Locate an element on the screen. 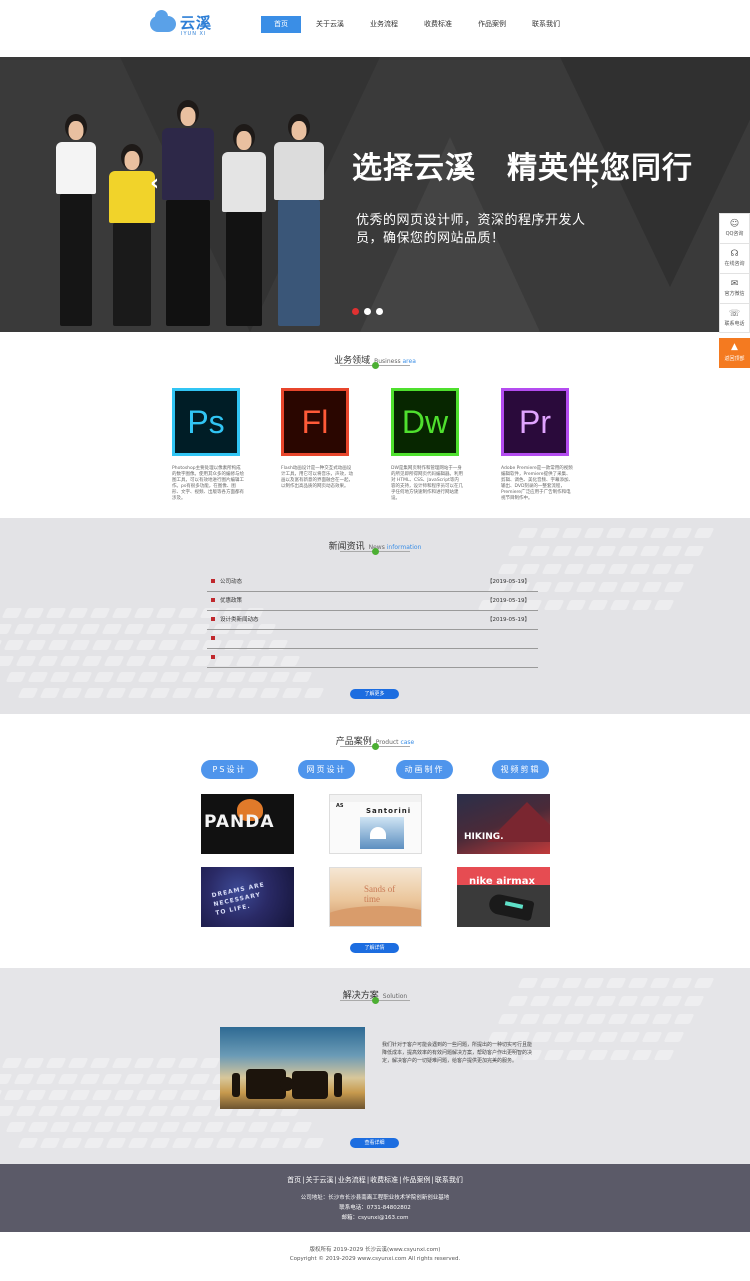 This screenshot has height=1281, width=750. news-more-button: 了解更多 is located at coordinates (374, 694).